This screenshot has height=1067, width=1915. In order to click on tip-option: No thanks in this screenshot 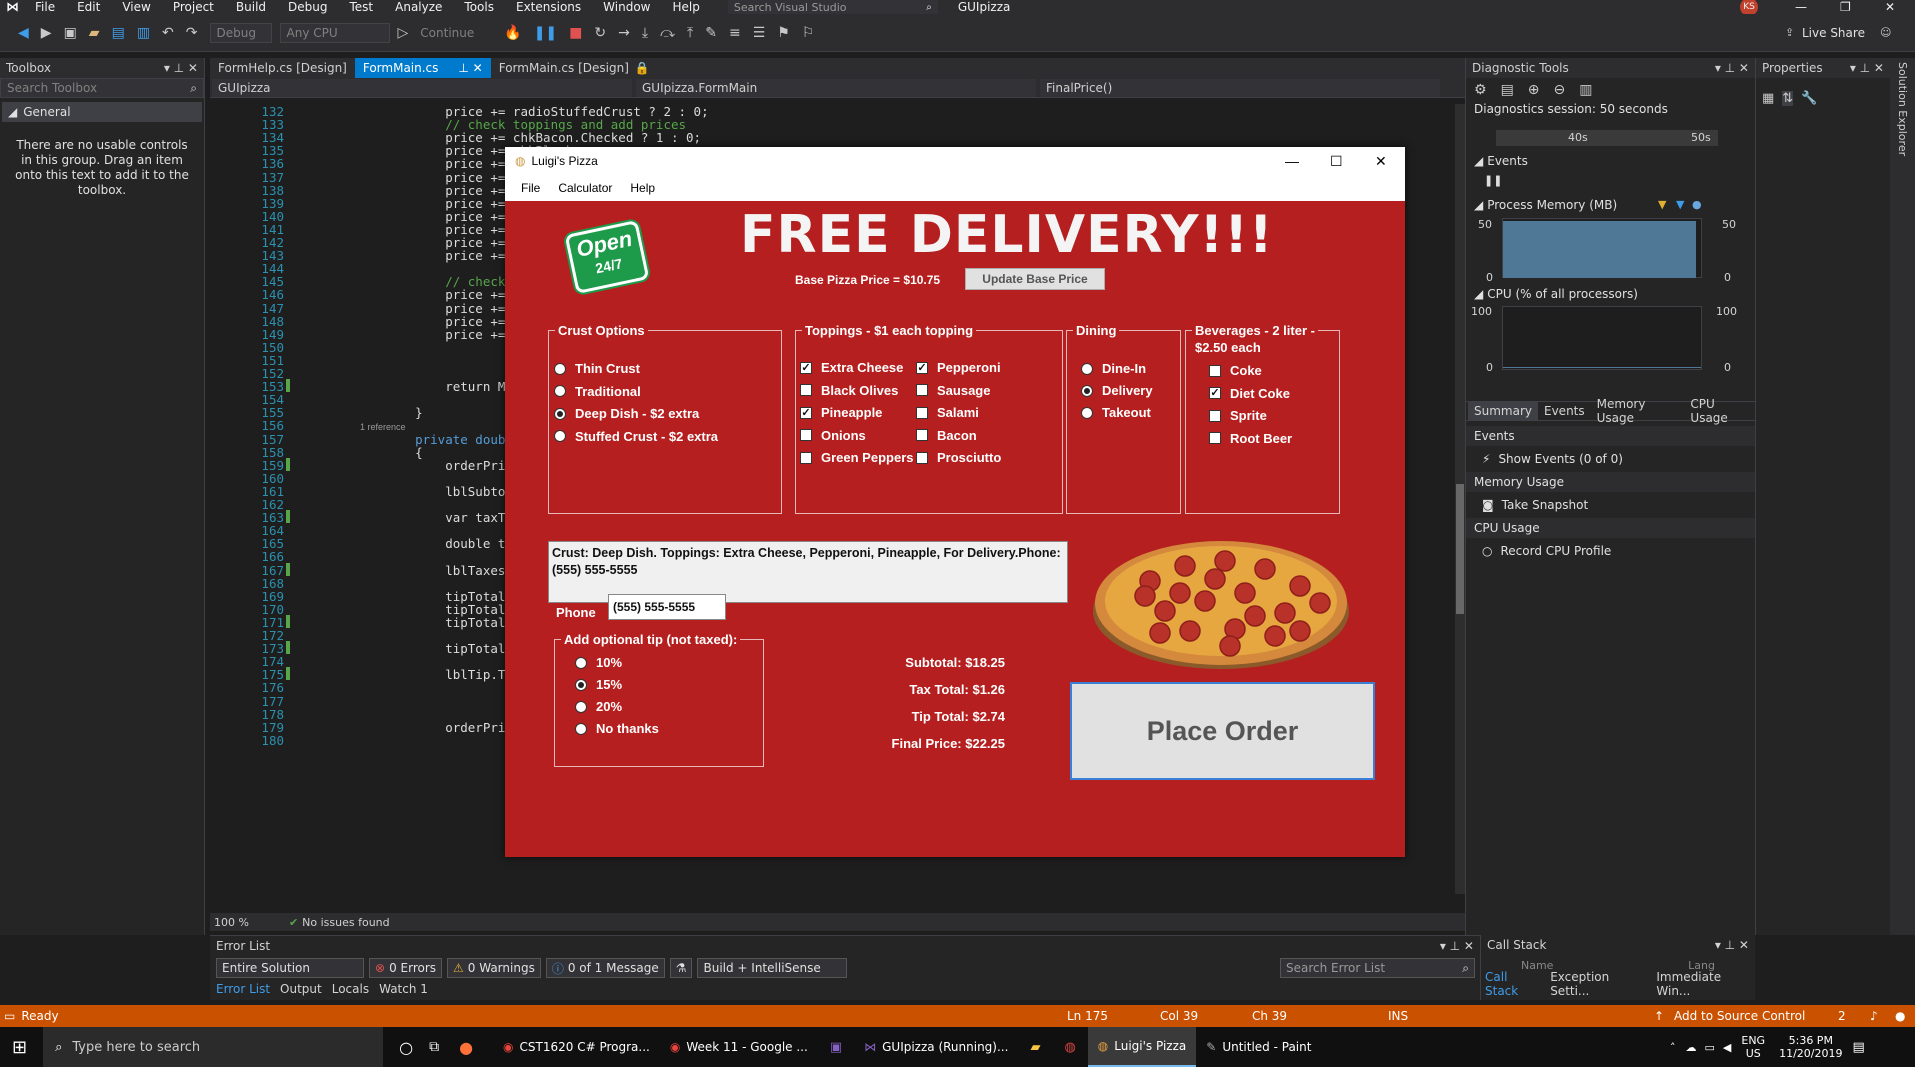, I will do `click(617, 728)`.